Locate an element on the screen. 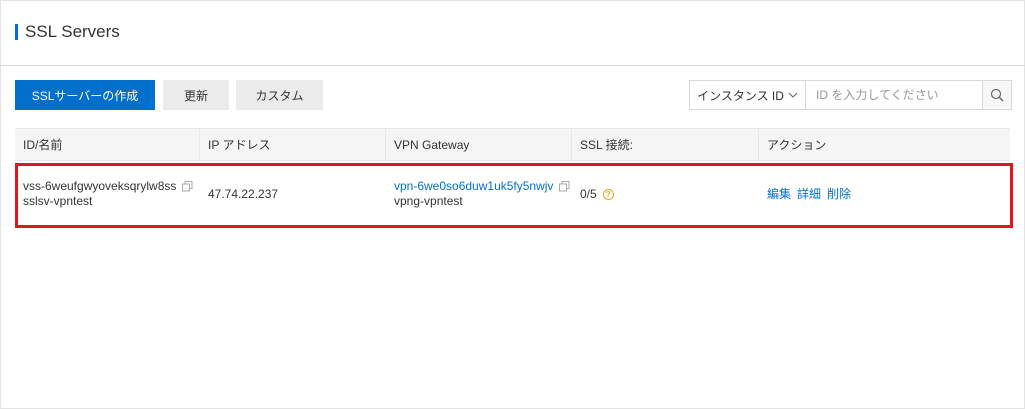 This screenshot has width=1025, height=409. create-ssl-server-button: SSLサーバーの作成 is located at coordinates (85, 95).